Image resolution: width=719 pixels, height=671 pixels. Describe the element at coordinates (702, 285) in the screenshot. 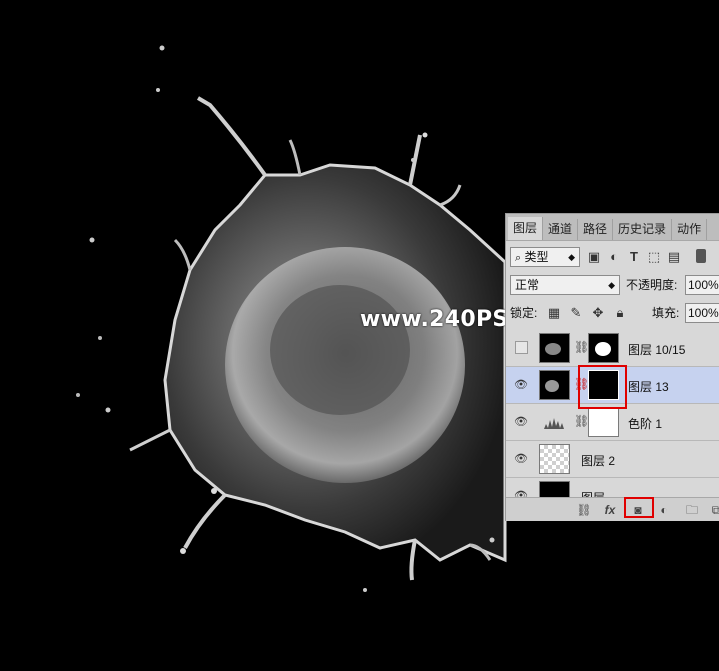

I see `opacity-input: 100%` at that location.